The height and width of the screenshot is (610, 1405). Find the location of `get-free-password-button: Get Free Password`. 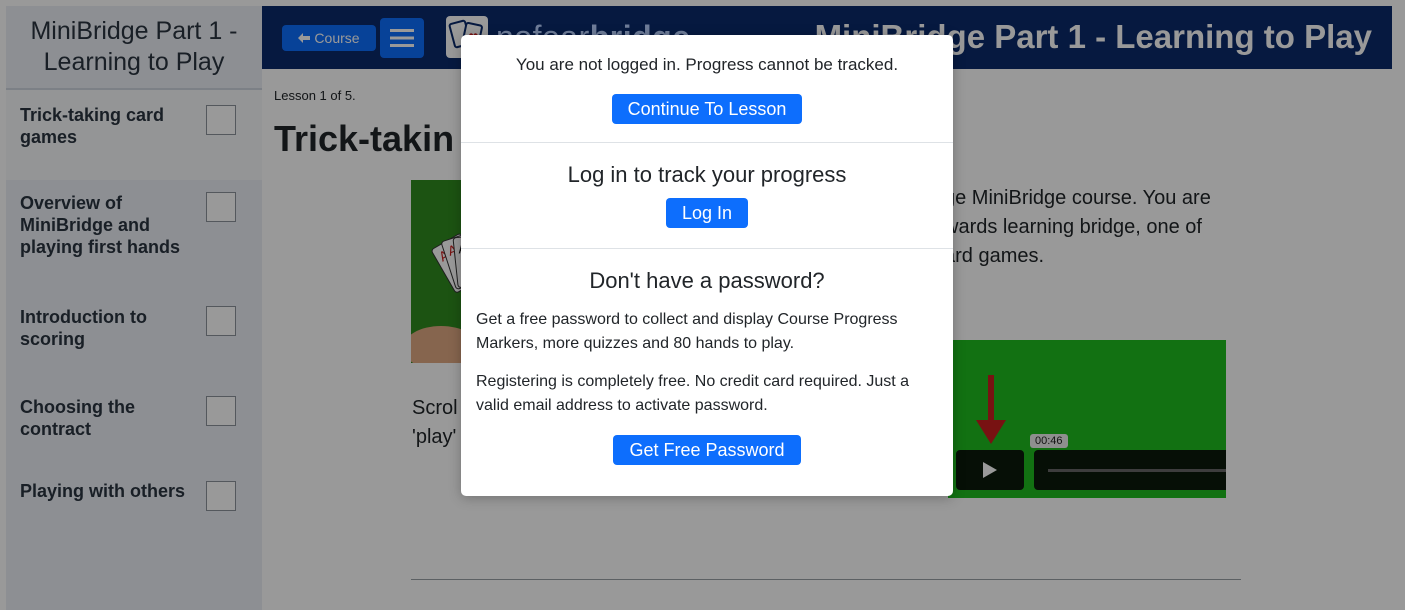

get-free-password-button: Get Free Password is located at coordinates (707, 450).